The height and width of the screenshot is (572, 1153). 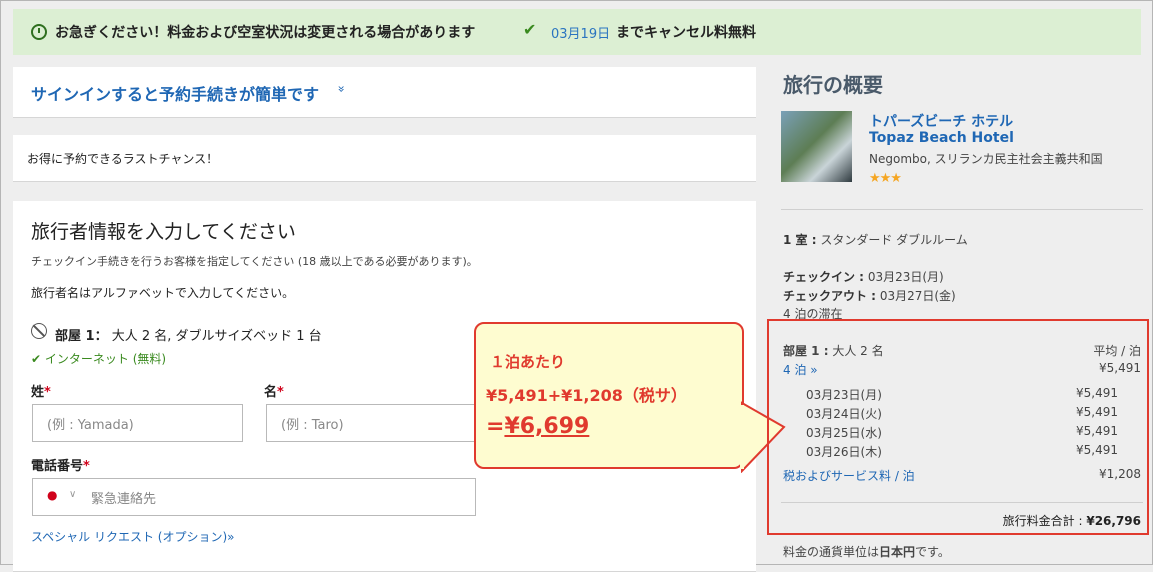 What do you see at coordinates (60, 466) in the screenshot?
I see `phone-label: 電話番号*` at bounding box center [60, 466].